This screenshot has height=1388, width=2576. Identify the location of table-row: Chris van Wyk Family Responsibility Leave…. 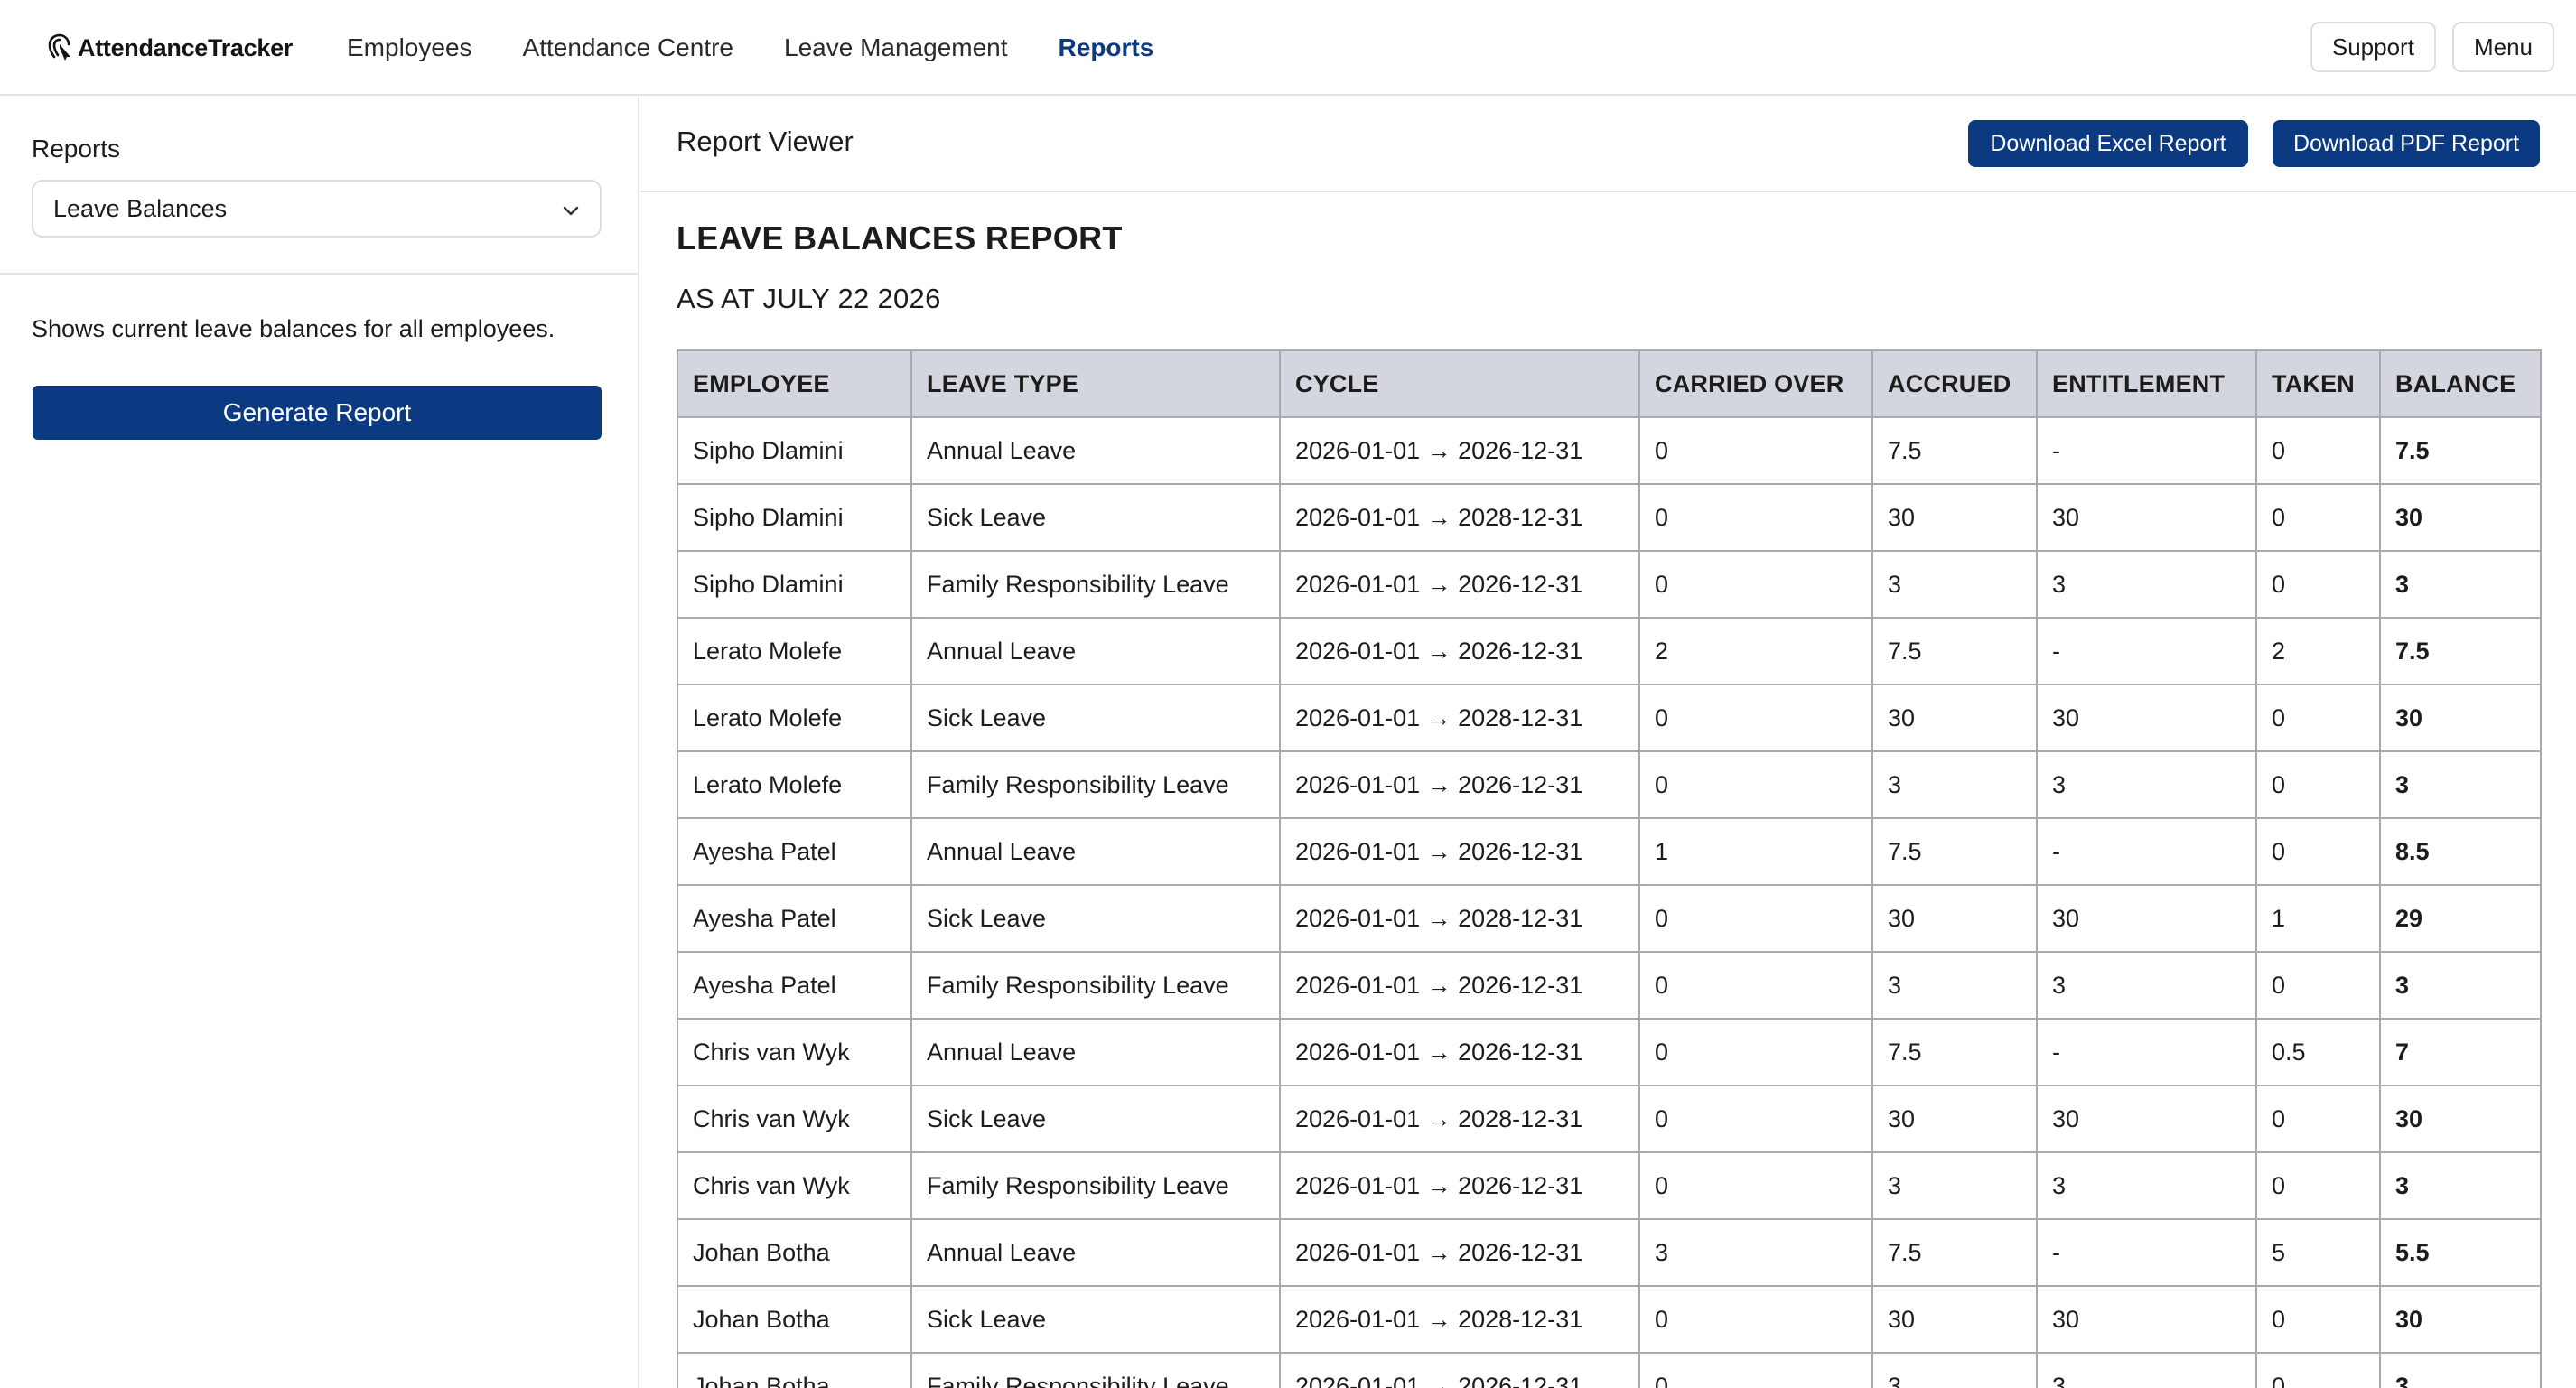
(1609, 1185).